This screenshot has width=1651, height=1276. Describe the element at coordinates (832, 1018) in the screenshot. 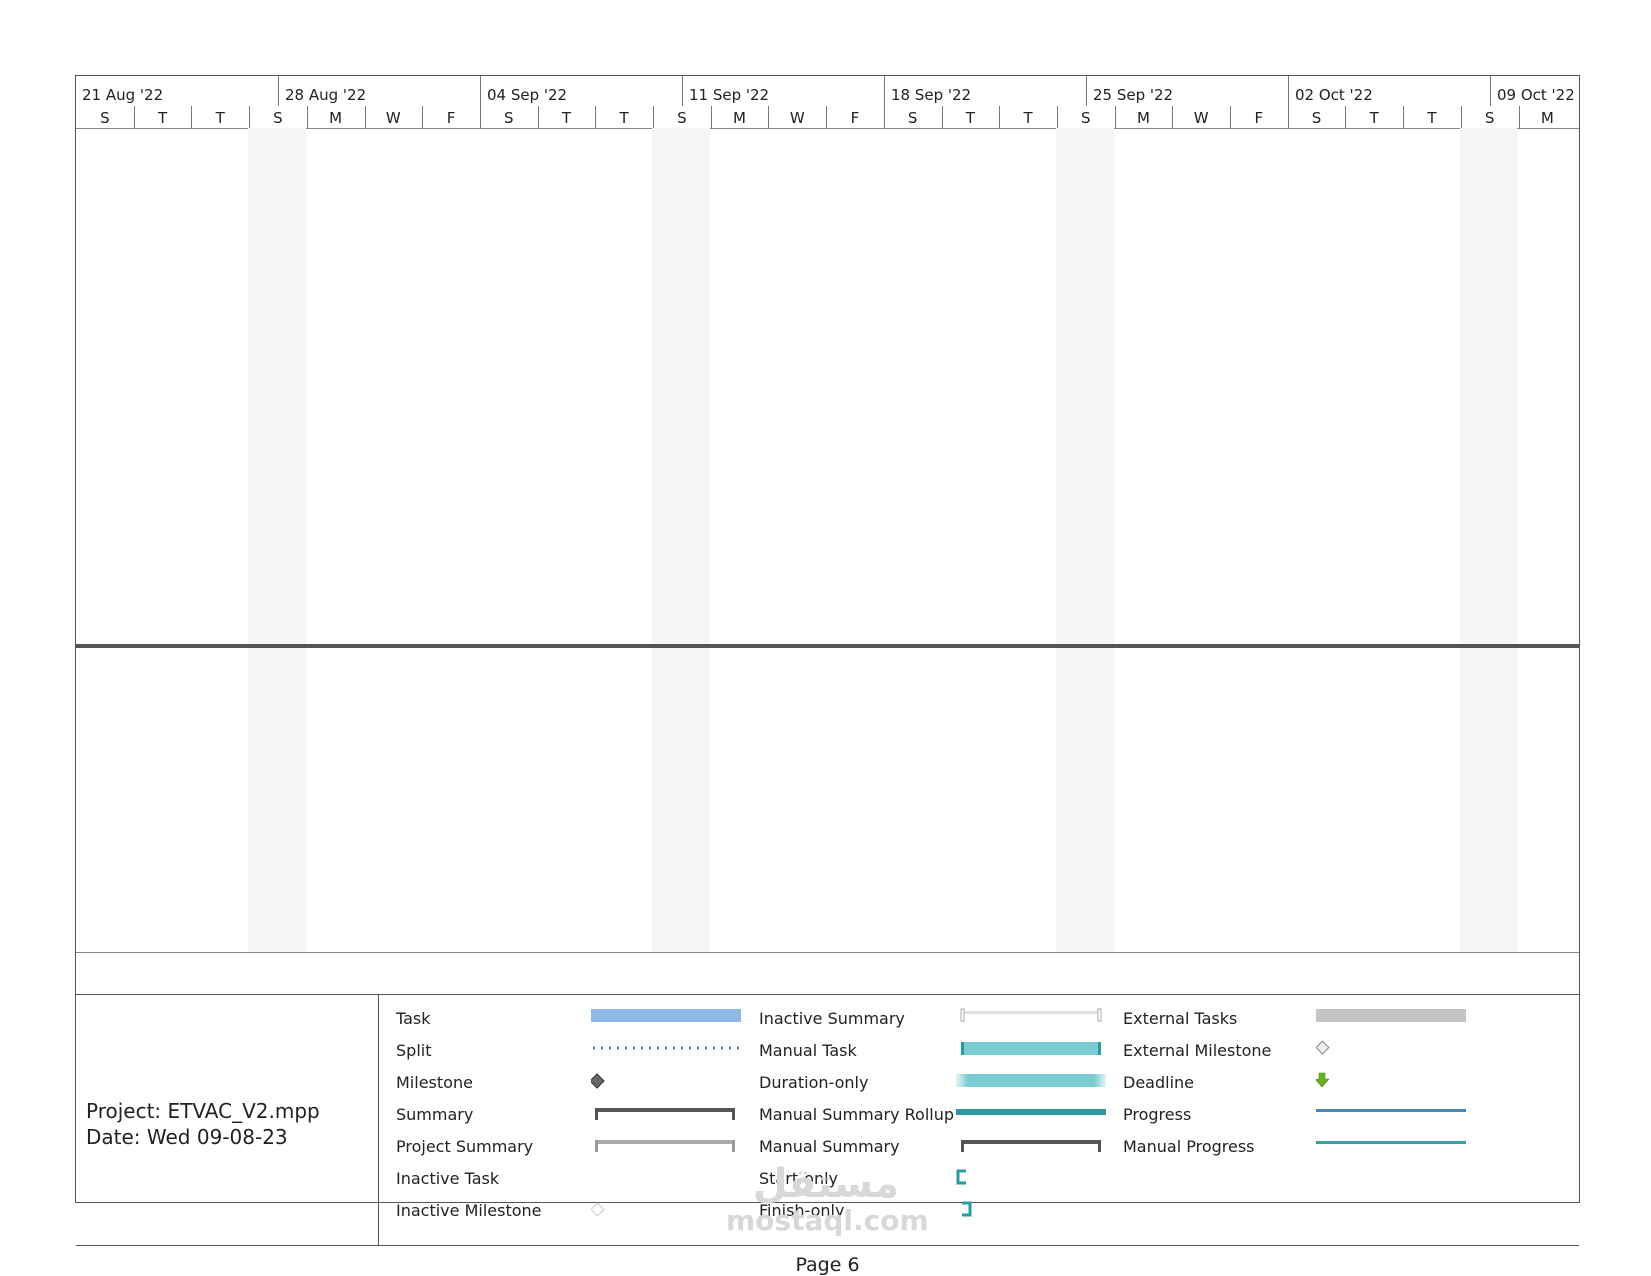

I see `legend-label-inactive-summary: Inactive Summary` at that location.